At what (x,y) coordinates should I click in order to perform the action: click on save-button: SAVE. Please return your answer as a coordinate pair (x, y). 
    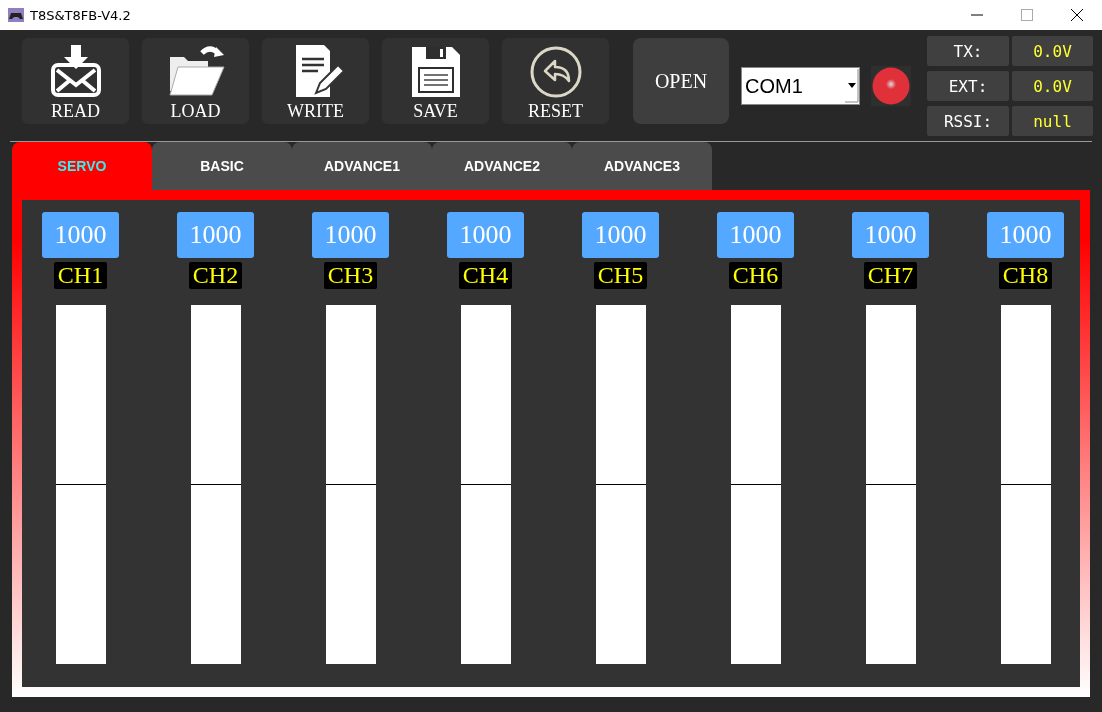
    Looking at the image, I should click on (435, 81).